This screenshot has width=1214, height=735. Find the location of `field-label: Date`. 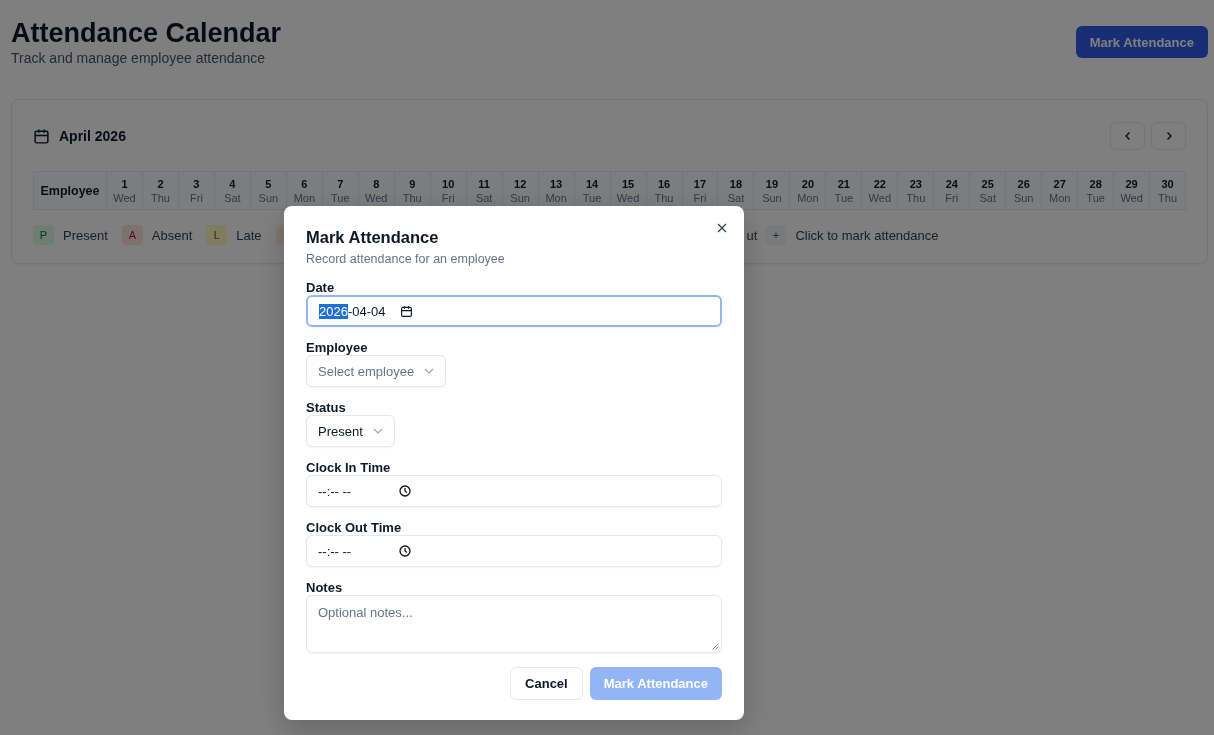

field-label: Date is located at coordinates (320, 287).